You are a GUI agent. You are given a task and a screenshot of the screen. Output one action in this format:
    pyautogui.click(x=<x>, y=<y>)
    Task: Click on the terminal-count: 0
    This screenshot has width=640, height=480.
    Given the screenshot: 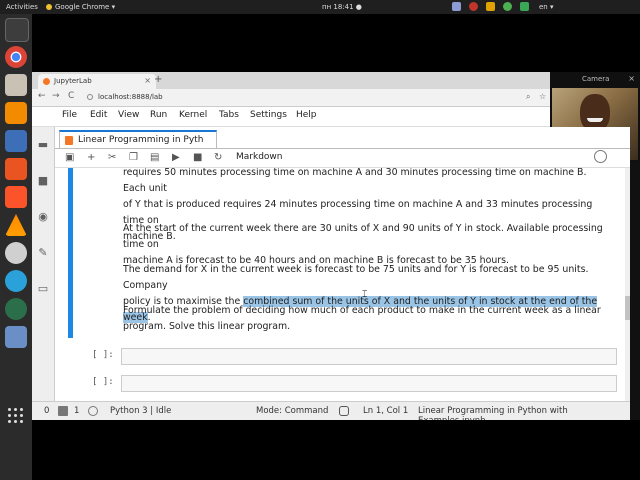 What is the action you would take?
    pyautogui.click(x=47, y=411)
    